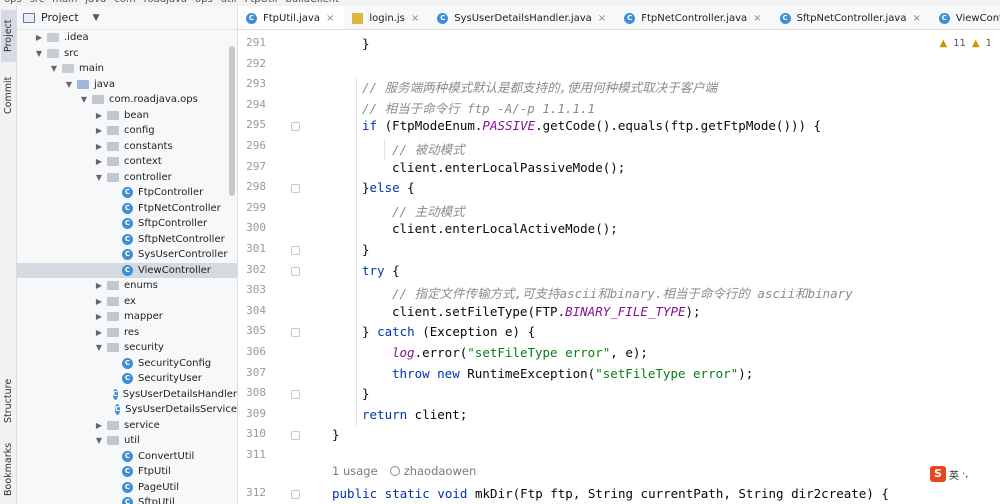  Describe the element at coordinates (127, 441) in the screenshot. I see `tree-folder-item: ▼ util` at that location.